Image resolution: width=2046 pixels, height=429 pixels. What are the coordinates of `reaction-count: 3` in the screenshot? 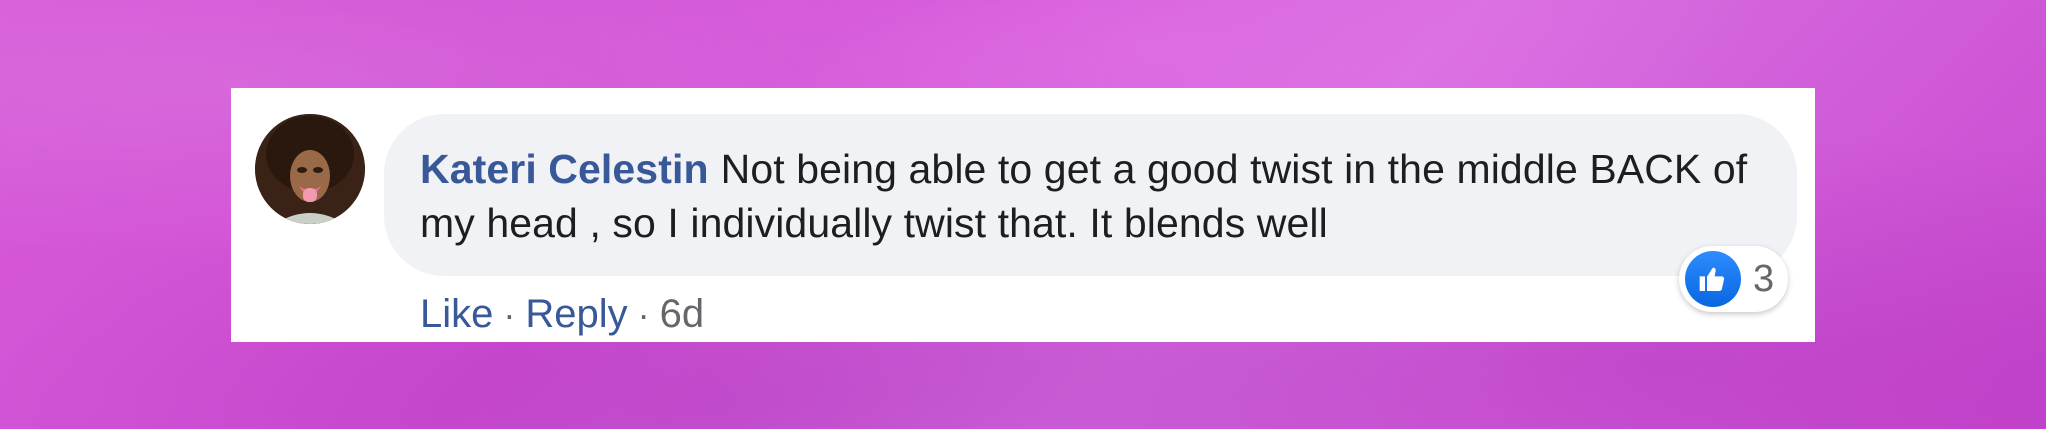 It's located at (1764, 279).